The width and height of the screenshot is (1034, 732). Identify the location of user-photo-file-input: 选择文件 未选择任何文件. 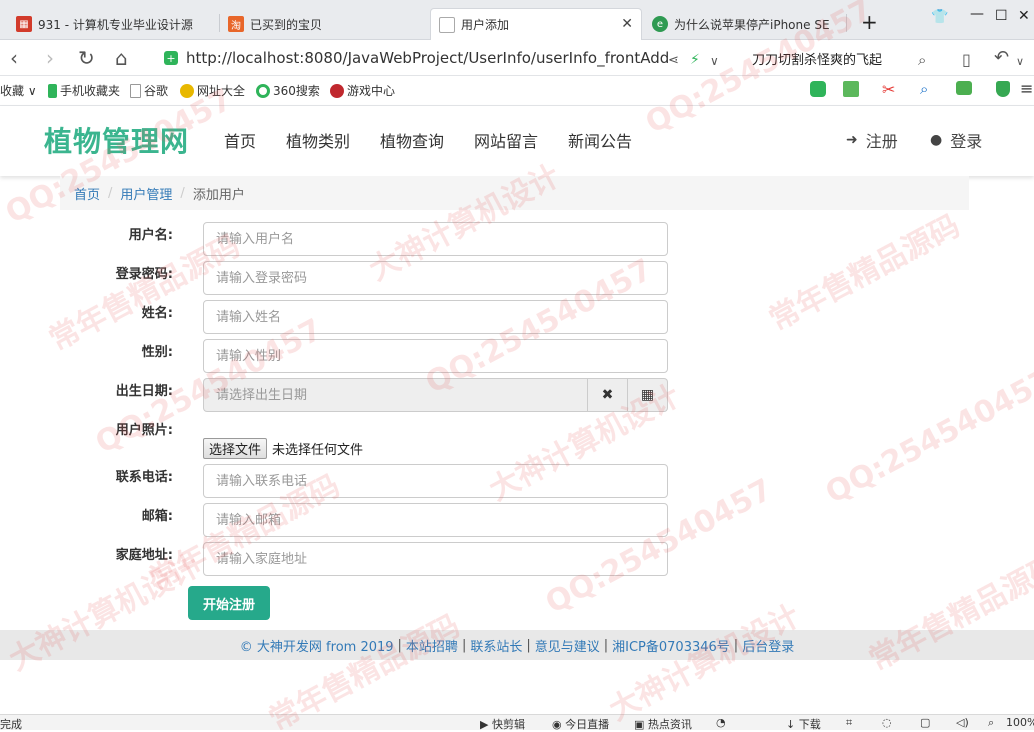
(283, 448).